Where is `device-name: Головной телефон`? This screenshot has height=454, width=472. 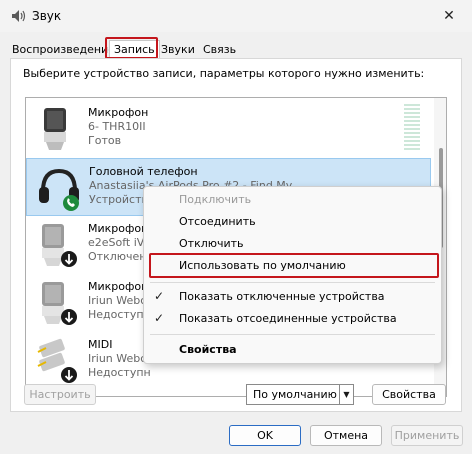
device-name: Головной телефон is located at coordinates (143, 171).